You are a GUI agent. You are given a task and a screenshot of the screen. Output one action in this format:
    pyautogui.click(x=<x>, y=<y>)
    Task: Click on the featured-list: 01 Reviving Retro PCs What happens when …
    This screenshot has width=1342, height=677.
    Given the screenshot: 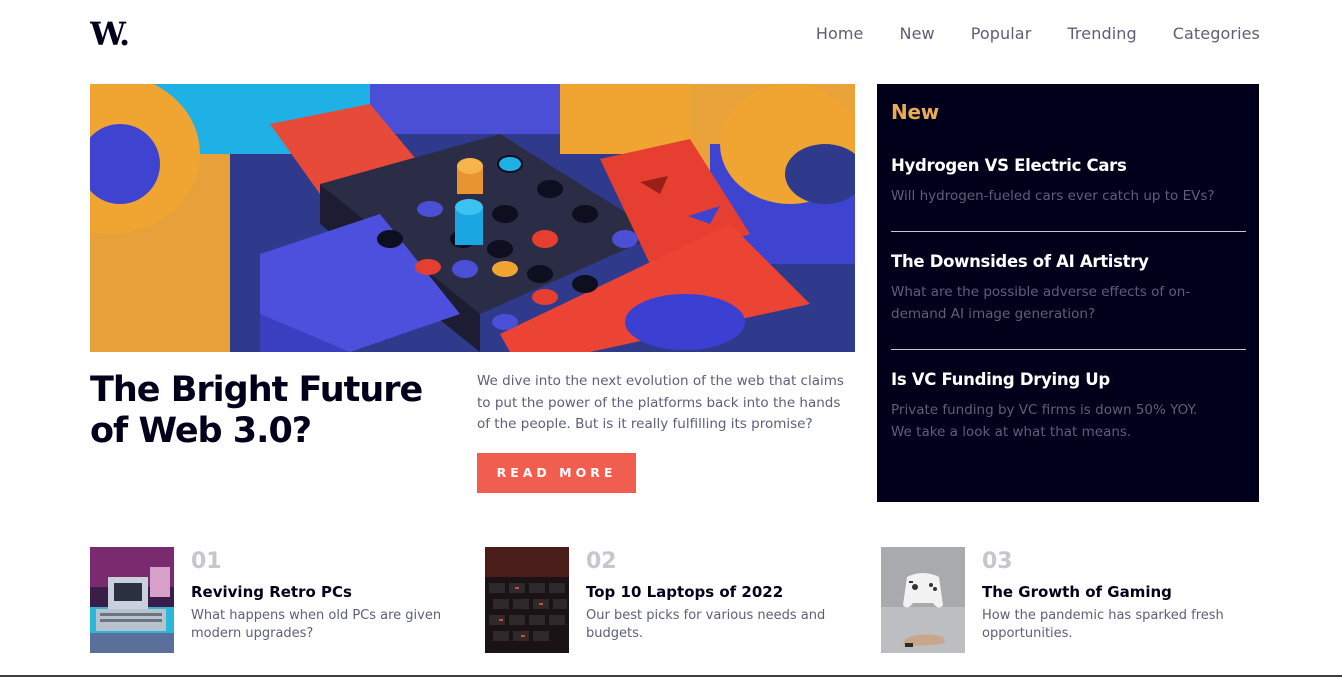 What is the action you would take?
    pyautogui.click(x=675, y=600)
    